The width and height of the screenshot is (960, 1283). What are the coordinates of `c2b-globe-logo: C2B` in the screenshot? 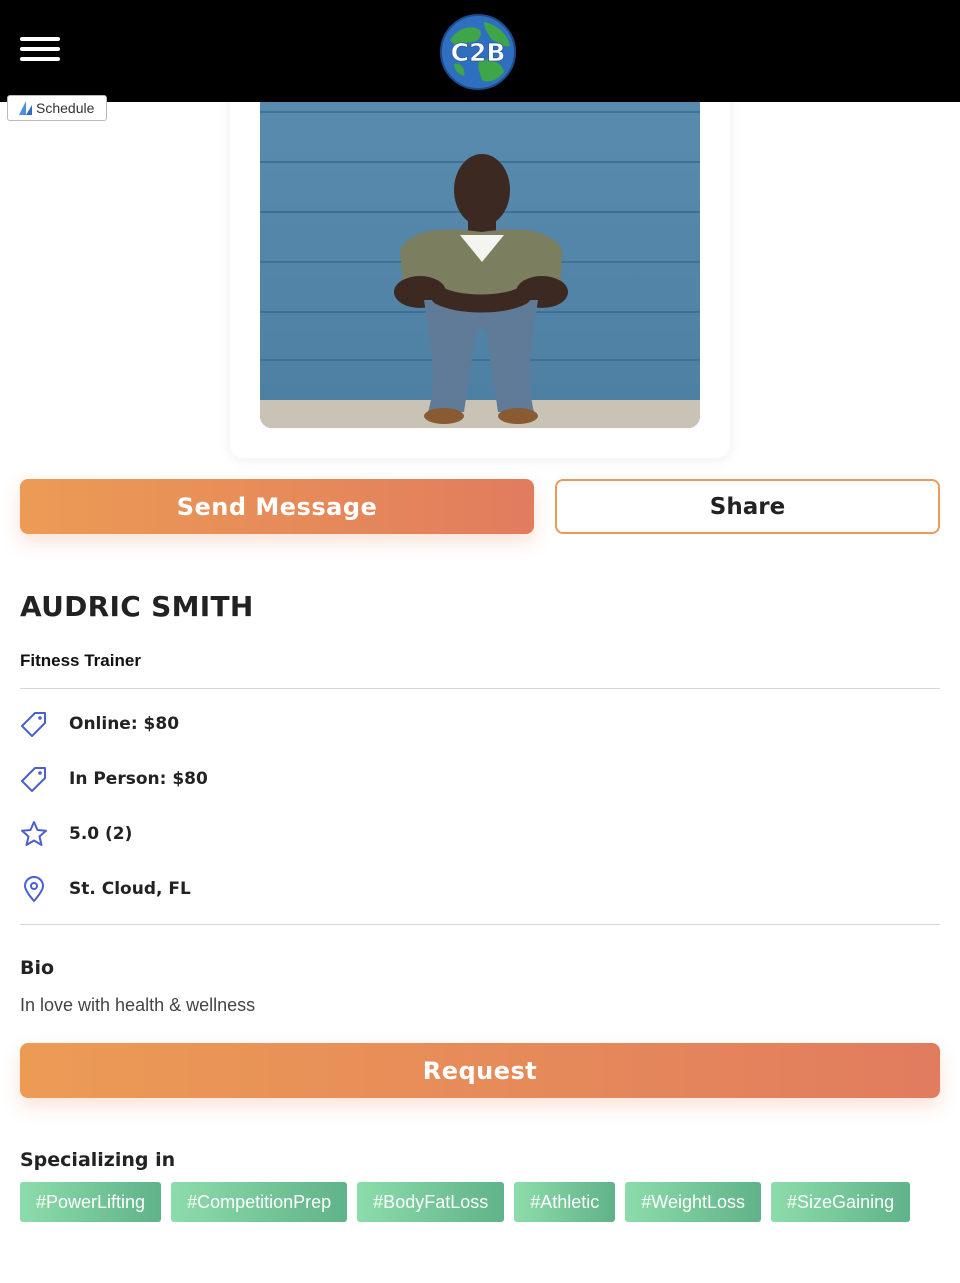 It's located at (478, 52).